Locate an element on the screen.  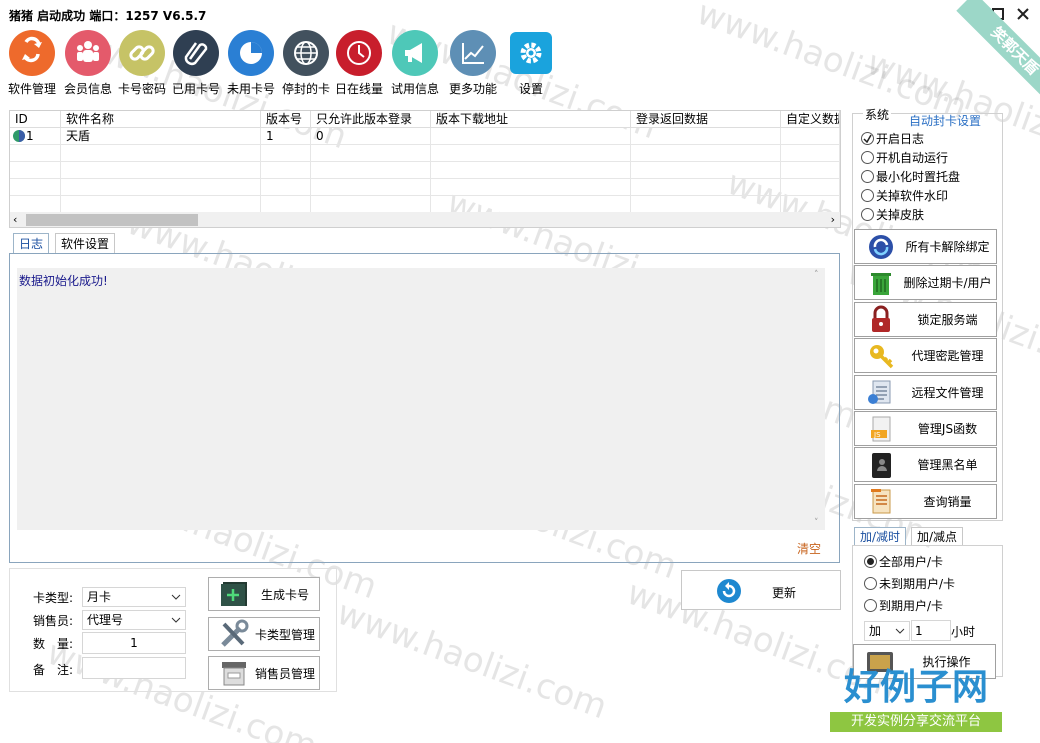
system-option: 关掉皮肤 is located at coordinates (892, 214).